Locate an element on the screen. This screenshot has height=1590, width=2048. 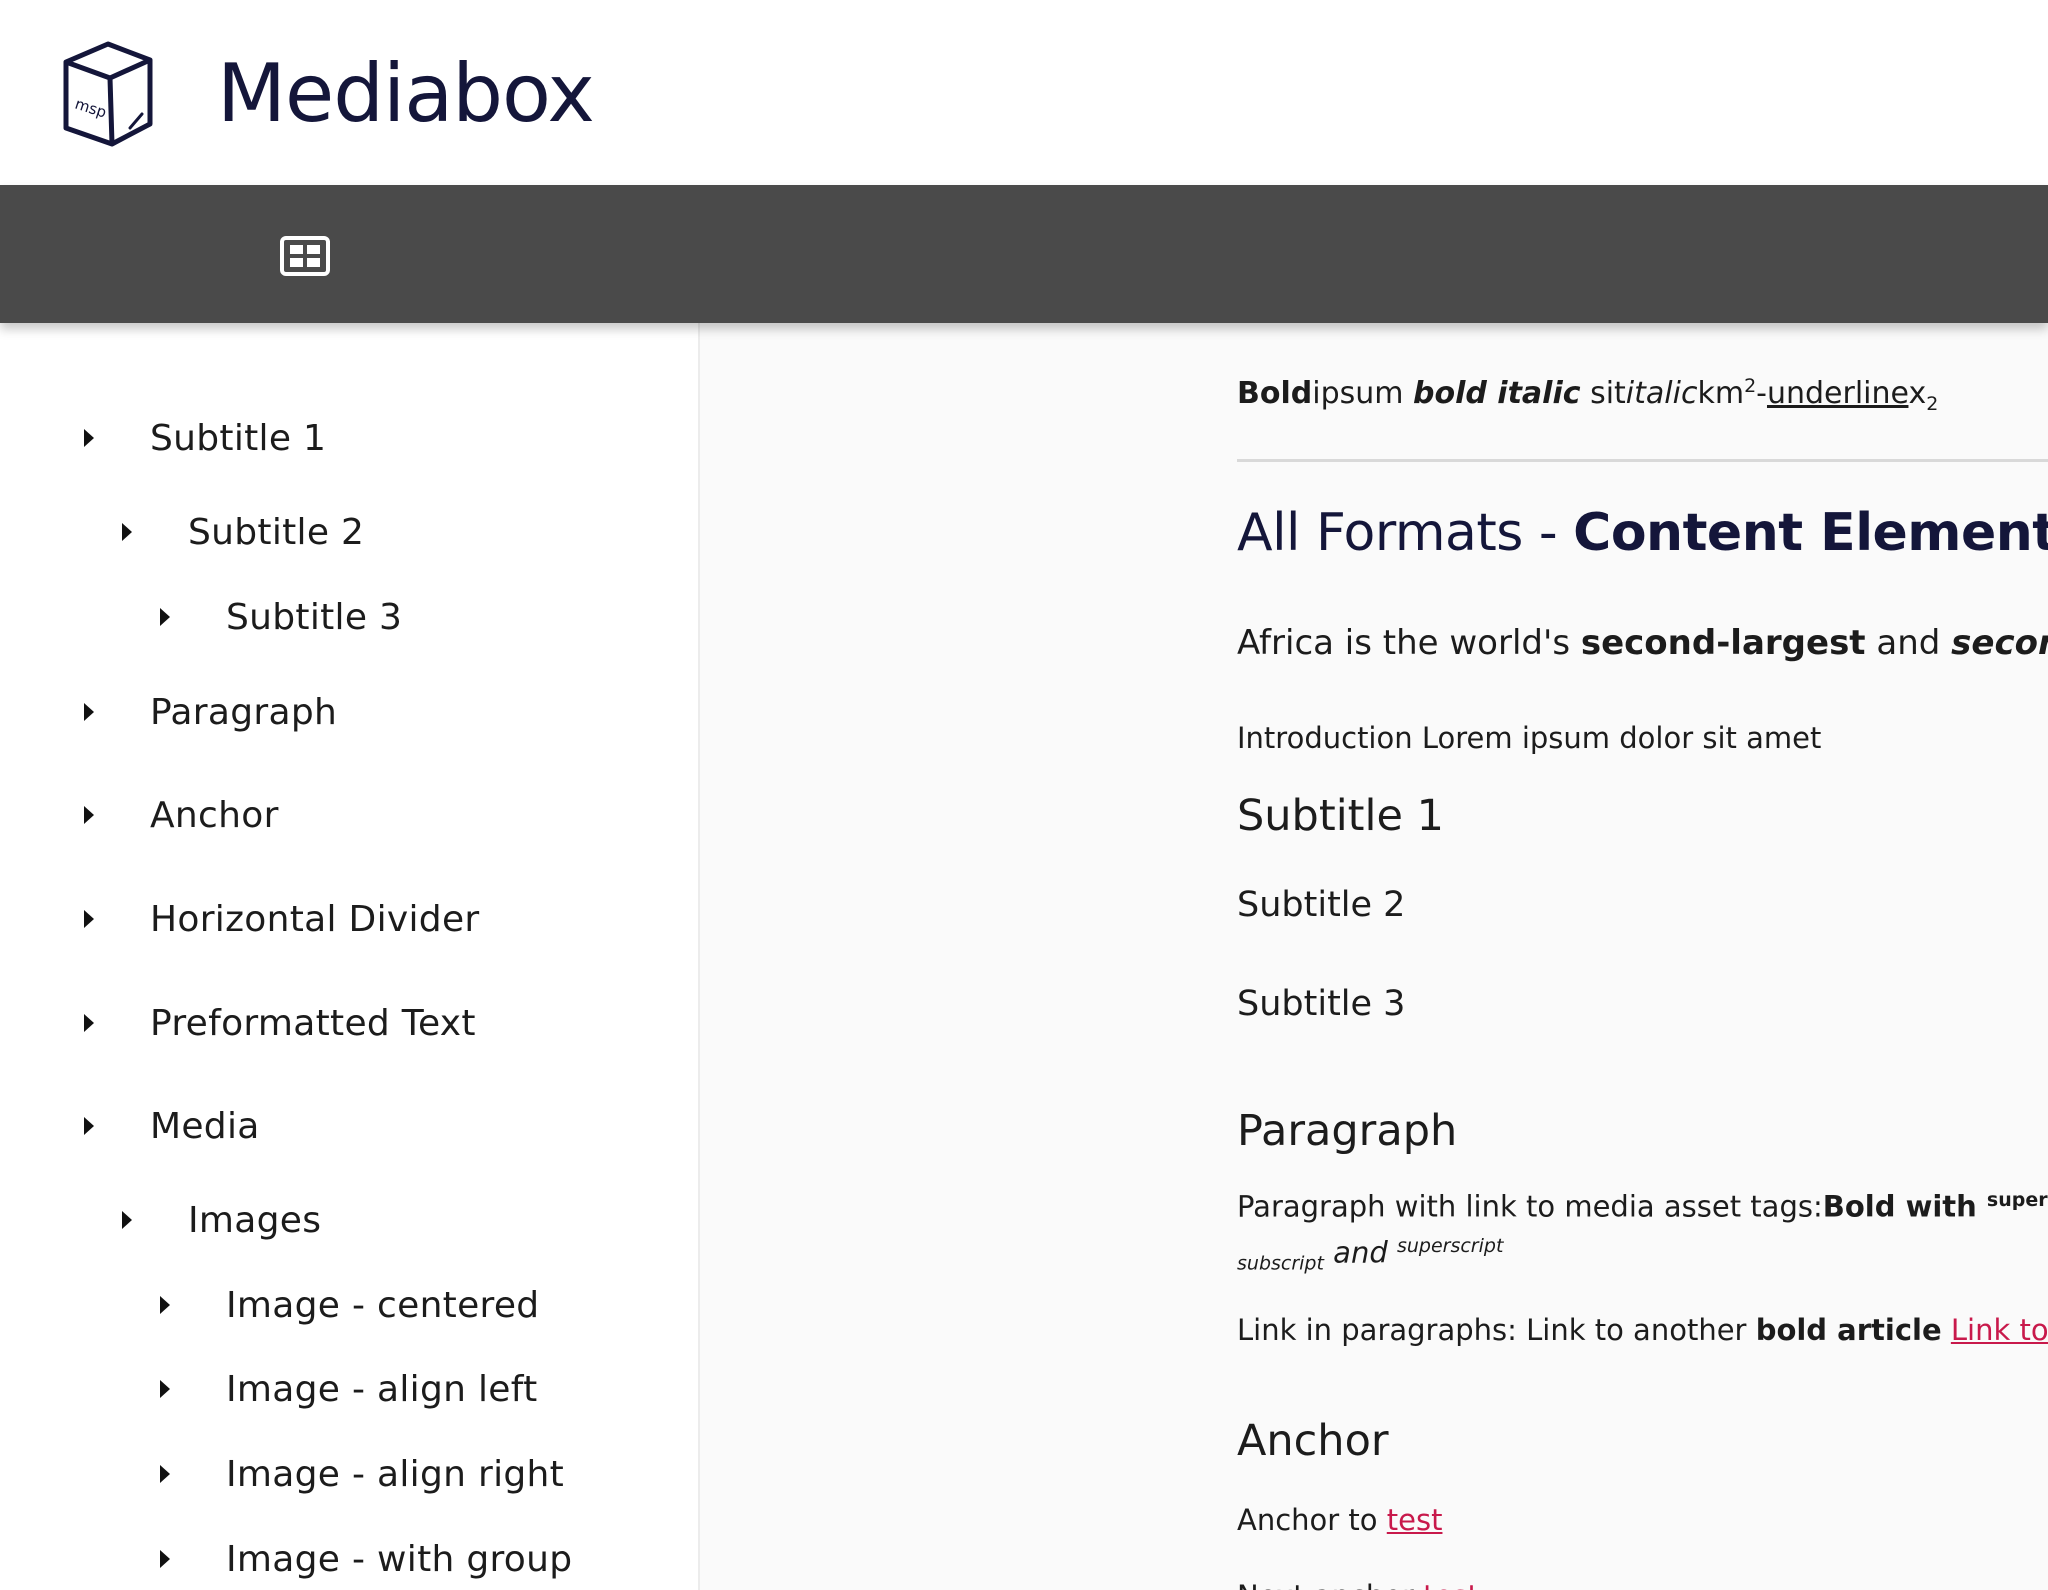
page-title: All Formats - Content Elements is located at coordinates (1642, 533).